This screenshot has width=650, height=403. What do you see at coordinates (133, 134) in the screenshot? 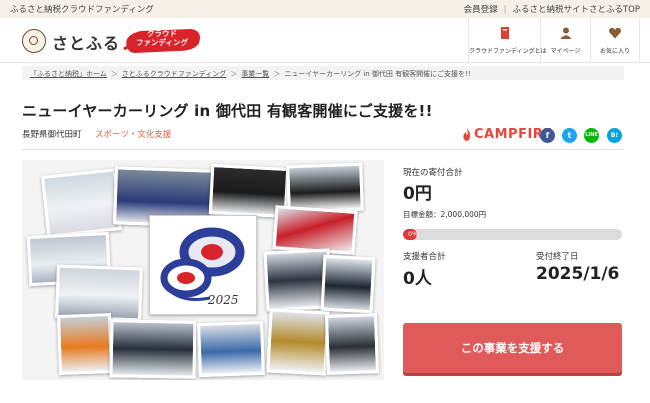
I see `project-category: スポーツ・文化支援` at bounding box center [133, 134].